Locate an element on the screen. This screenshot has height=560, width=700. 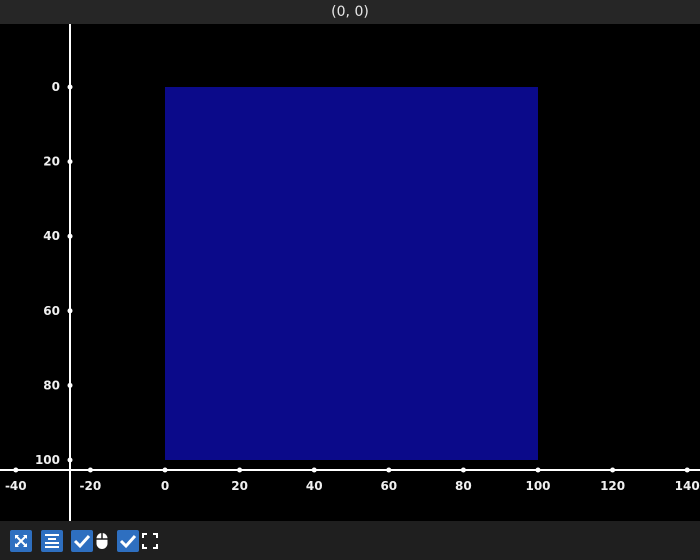
y-tick-label: 80 is located at coordinates (51, 385).